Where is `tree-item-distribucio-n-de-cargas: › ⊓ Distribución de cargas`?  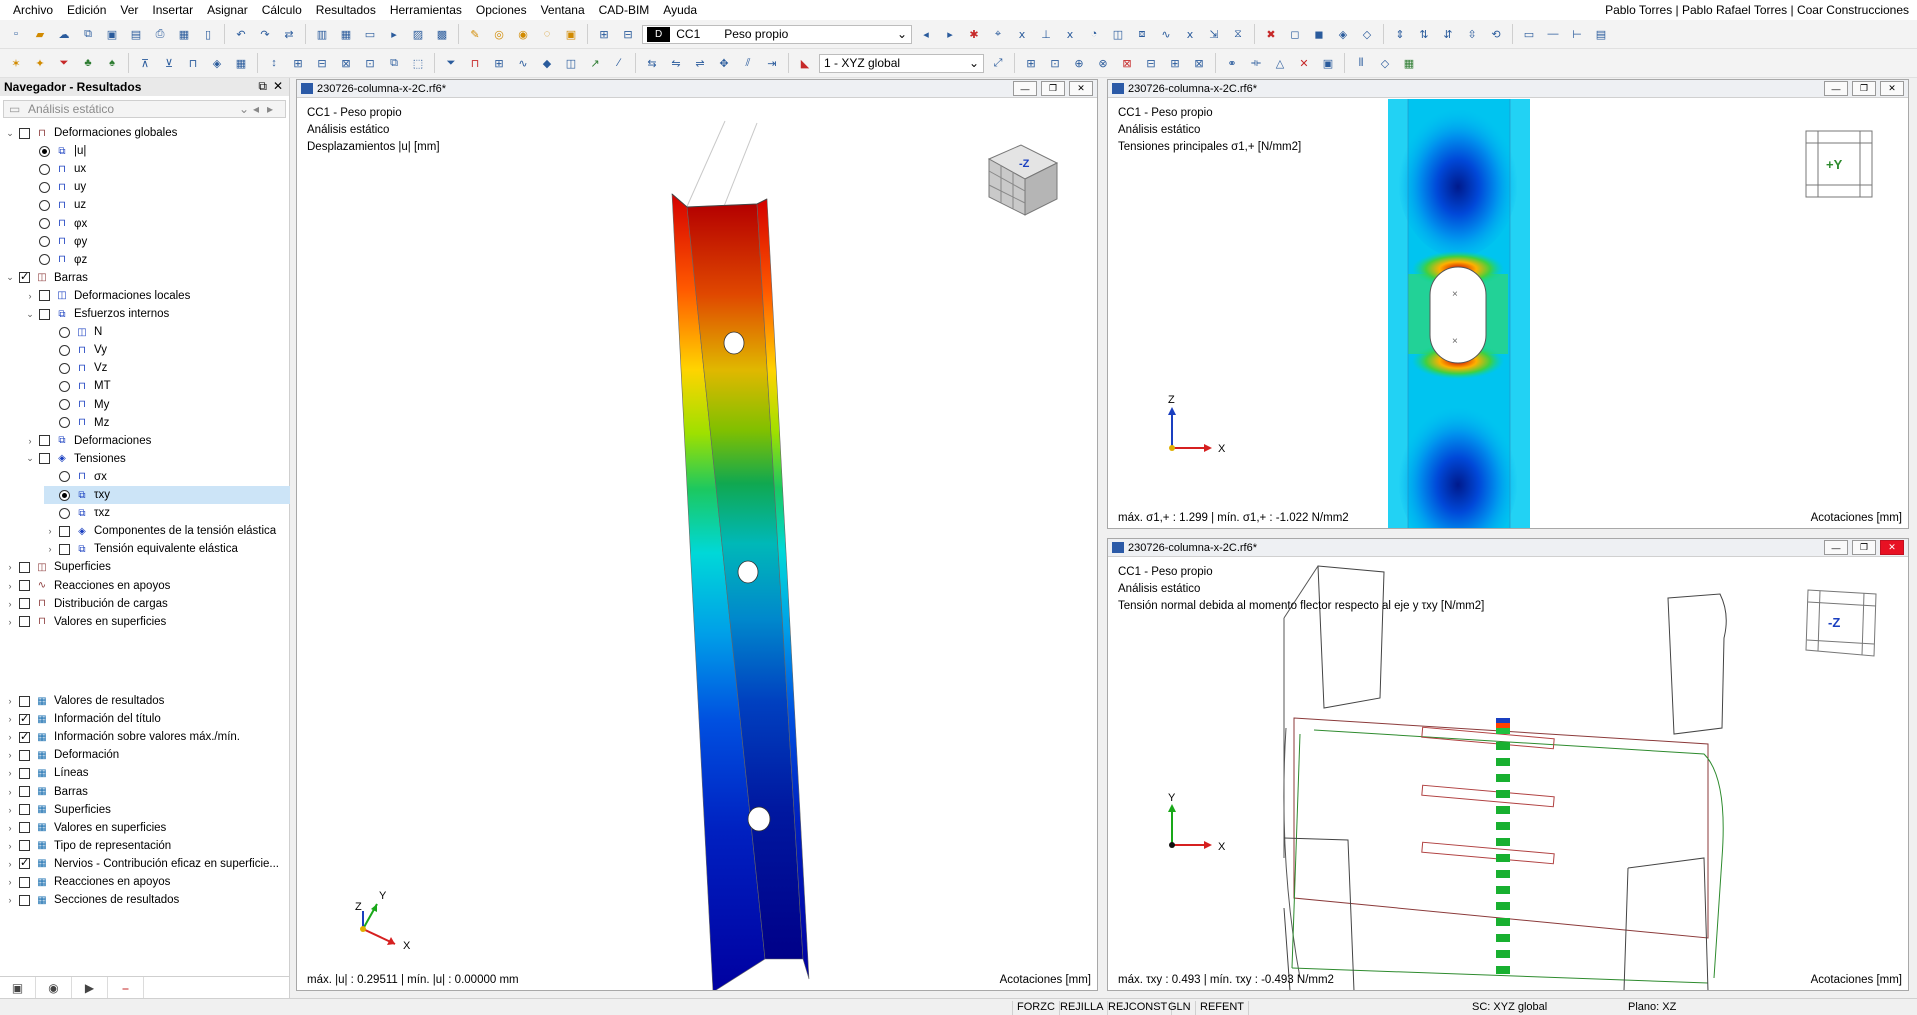
tree-item-distribucio-n-de-cargas: › ⊓ Distribución de cargas is located at coordinates (147, 604).